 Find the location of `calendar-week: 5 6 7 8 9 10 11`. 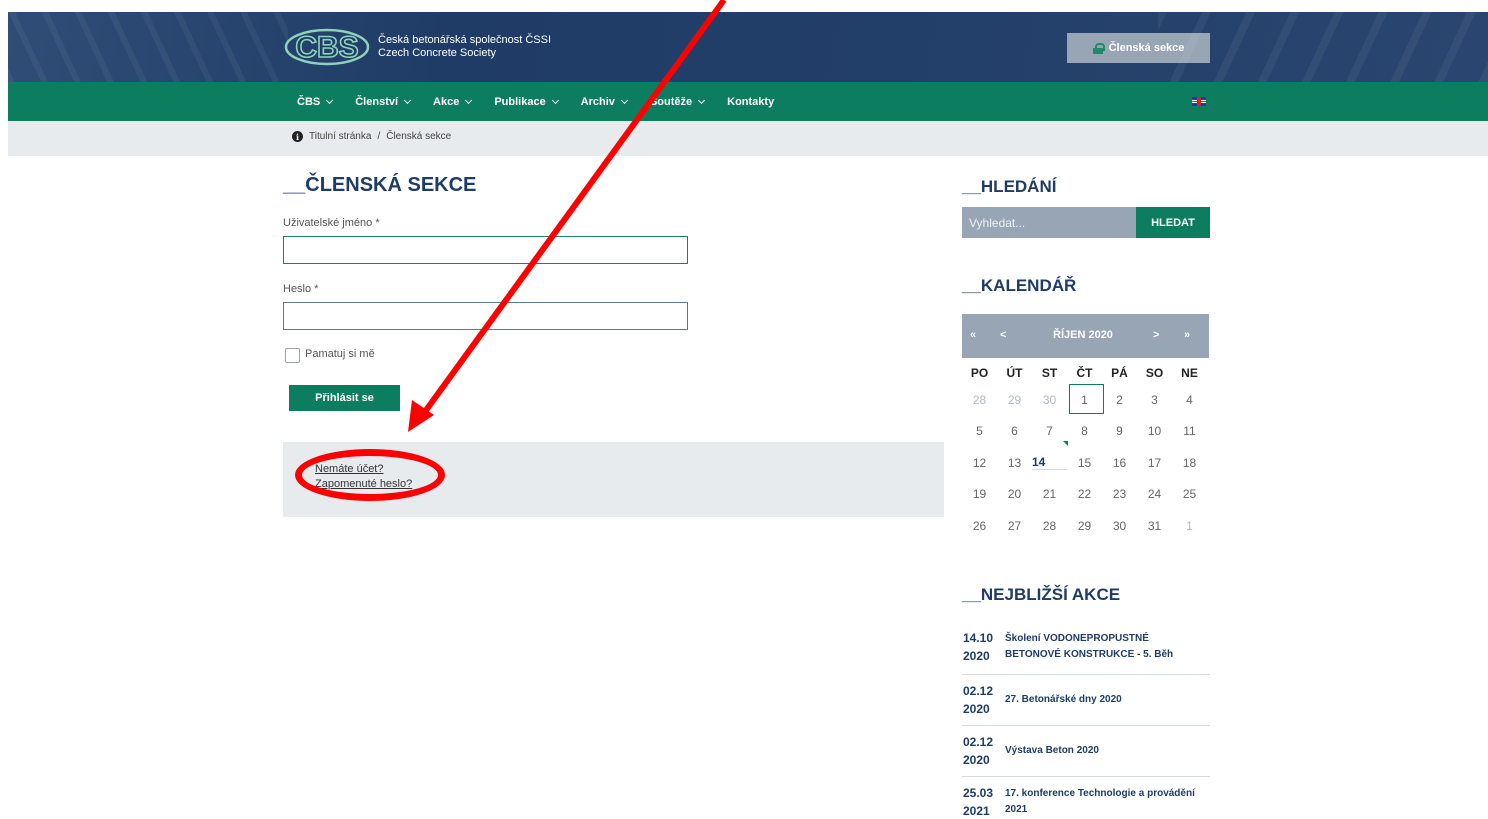

calendar-week: 5 6 7 8 9 10 11 is located at coordinates (1085, 432).